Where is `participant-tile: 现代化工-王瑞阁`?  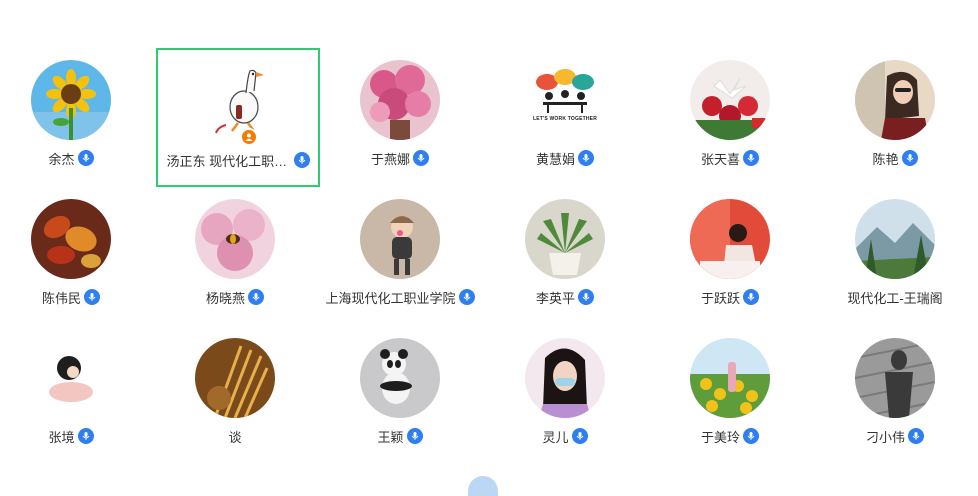
participant-tile: 现代化工-王瑞阁 is located at coordinates (895, 256).